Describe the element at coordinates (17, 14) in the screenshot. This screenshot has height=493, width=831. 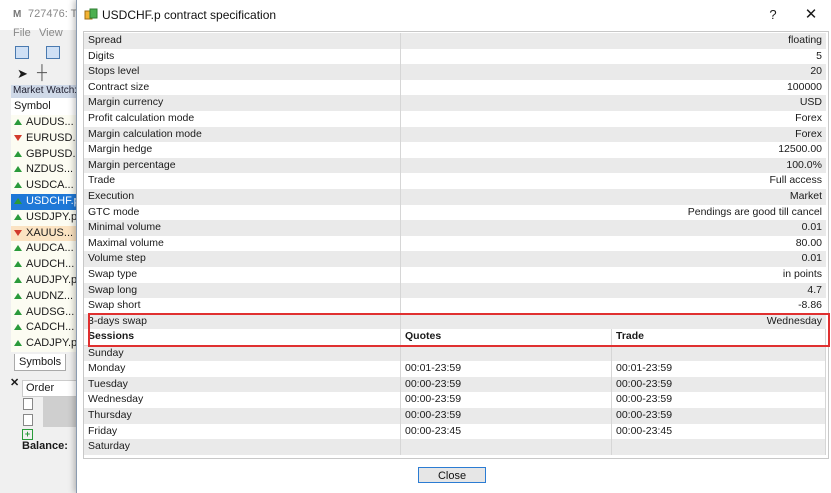
I see `terminal-logo-icon: M` at that location.